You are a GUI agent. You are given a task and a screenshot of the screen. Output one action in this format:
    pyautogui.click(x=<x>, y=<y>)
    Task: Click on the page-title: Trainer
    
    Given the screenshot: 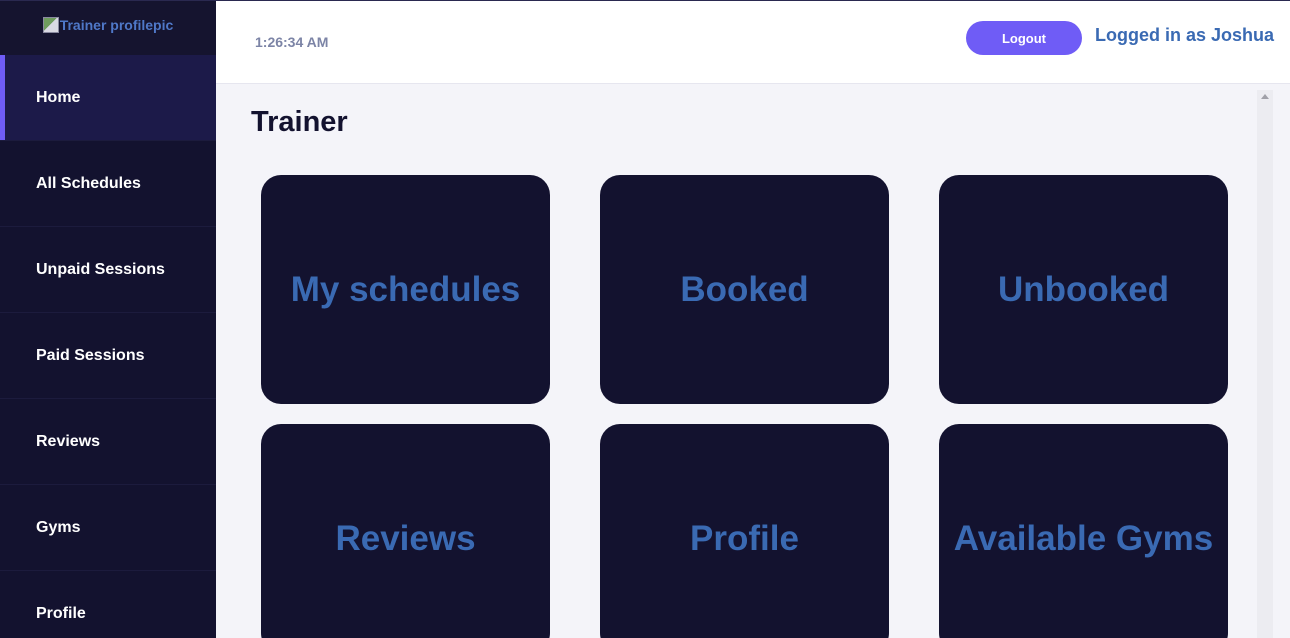 What is the action you would take?
    pyautogui.click(x=299, y=122)
    